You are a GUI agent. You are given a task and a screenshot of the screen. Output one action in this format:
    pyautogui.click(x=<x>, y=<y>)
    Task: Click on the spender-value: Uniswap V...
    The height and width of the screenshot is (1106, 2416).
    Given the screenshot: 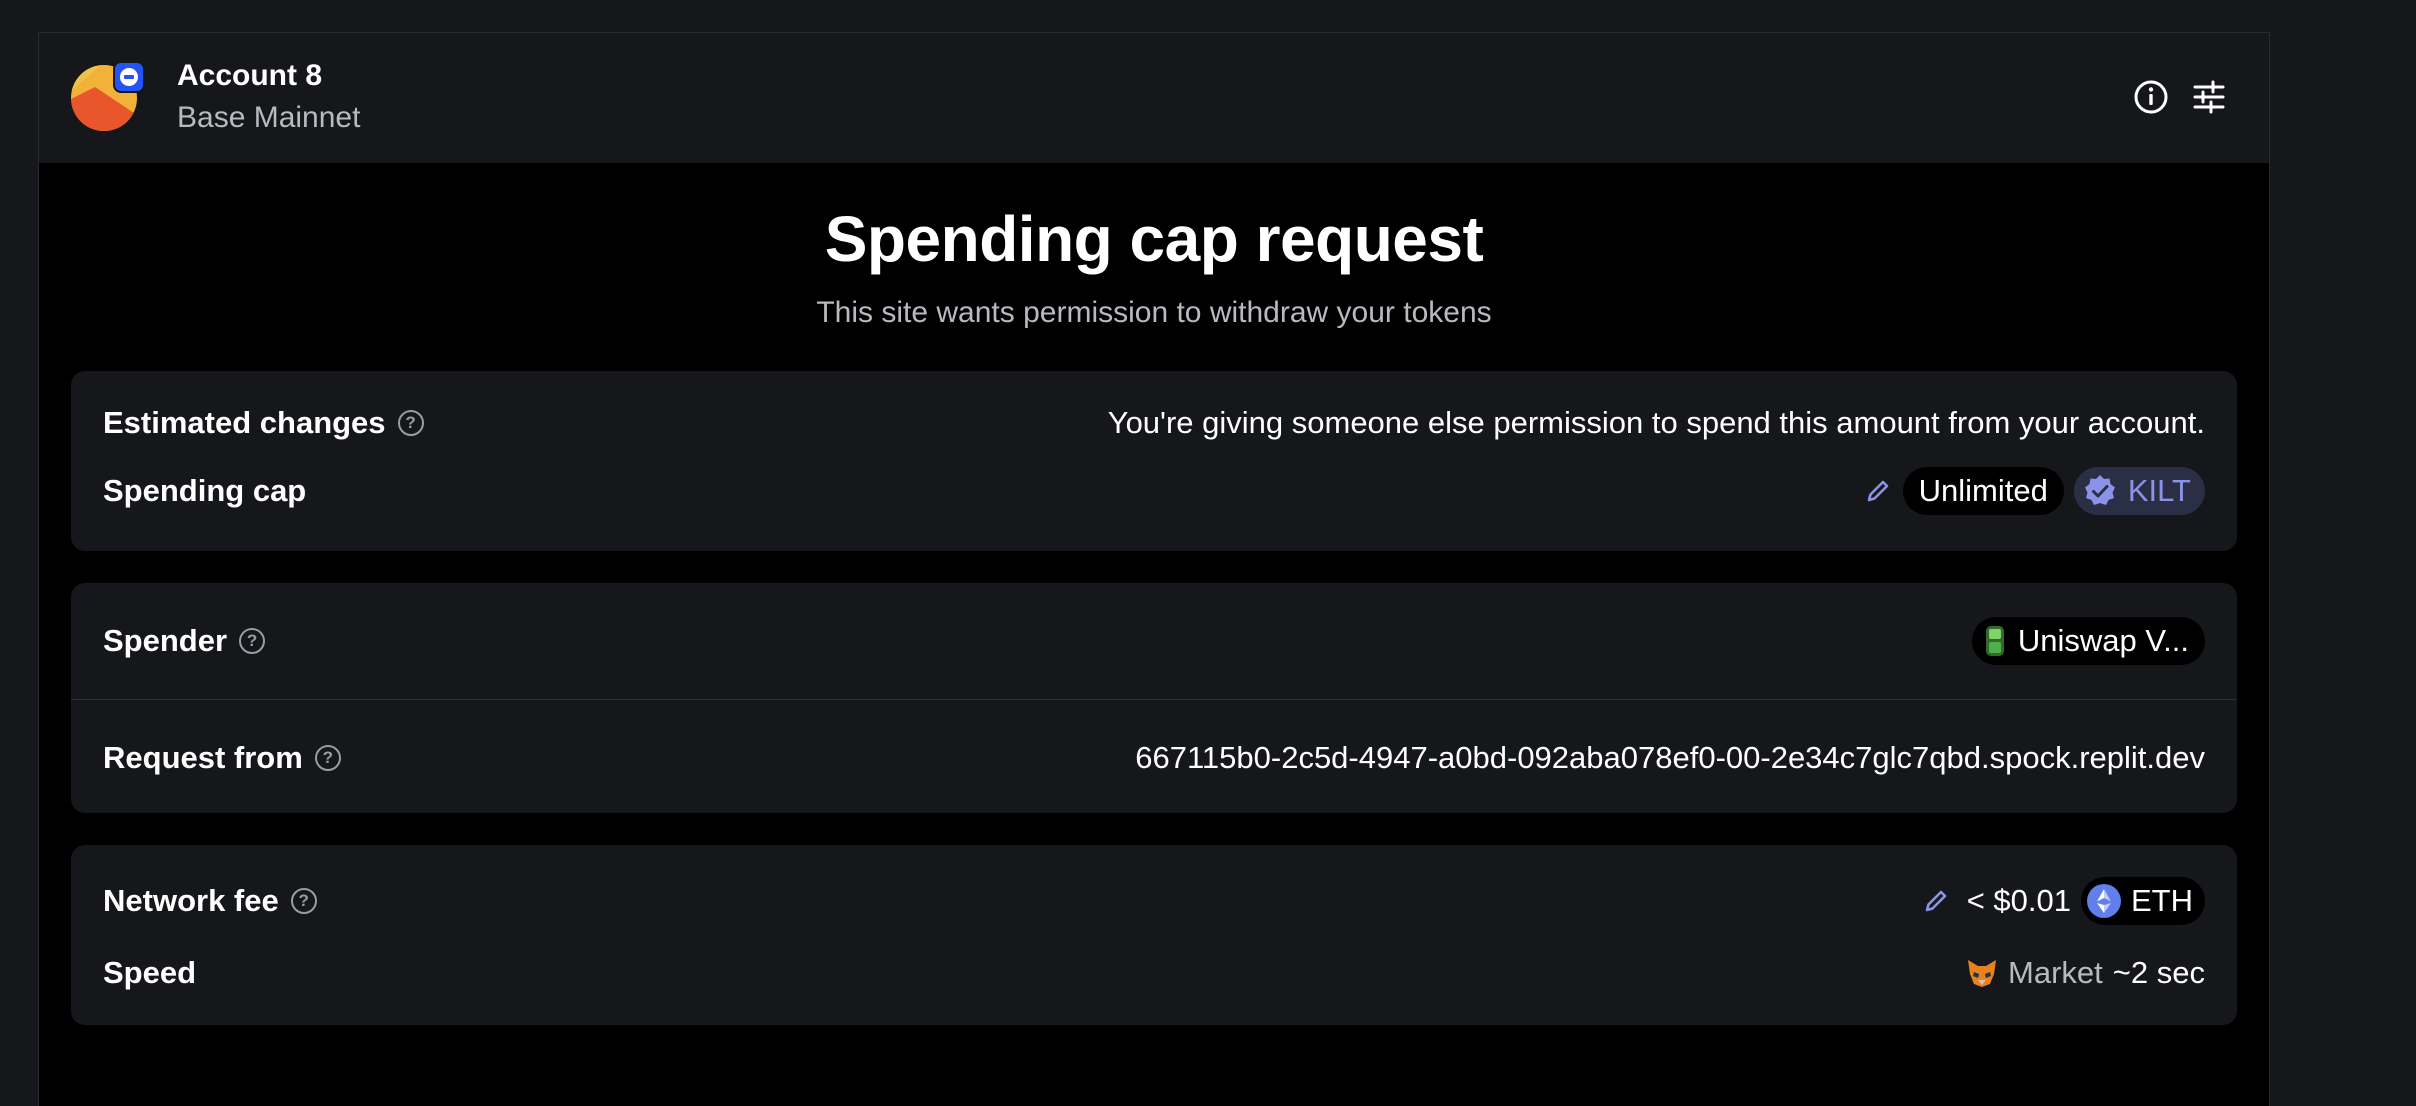 What is the action you would take?
    pyautogui.click(x=2103, y=640)
    